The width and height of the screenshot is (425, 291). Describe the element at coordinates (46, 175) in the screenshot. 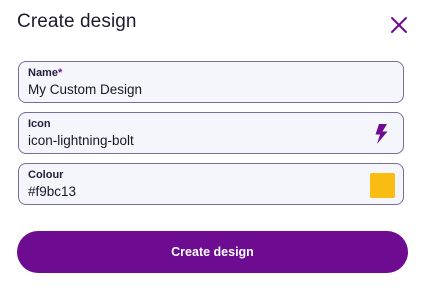

I see `colour-label: Colour` at that location.